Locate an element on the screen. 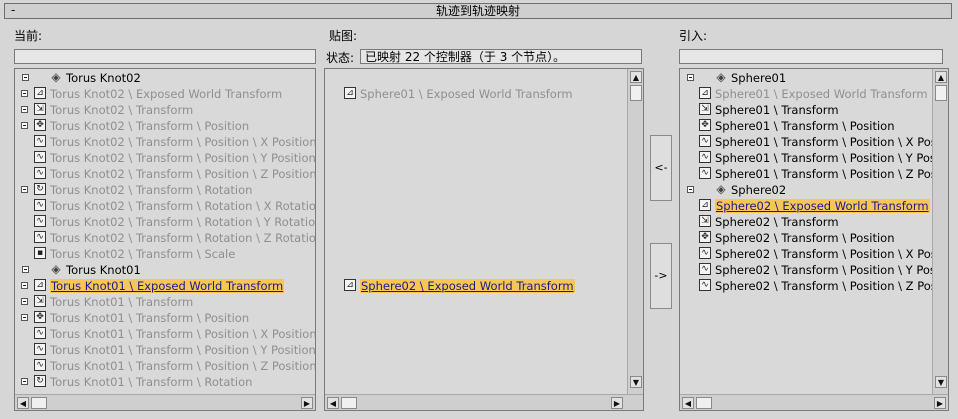 Image resolution: width=958 pixels, height=419 pixels. current-tree-item: ✥ Torus Knot02 \ Transform \ Position is located at coordinates (165, 126).